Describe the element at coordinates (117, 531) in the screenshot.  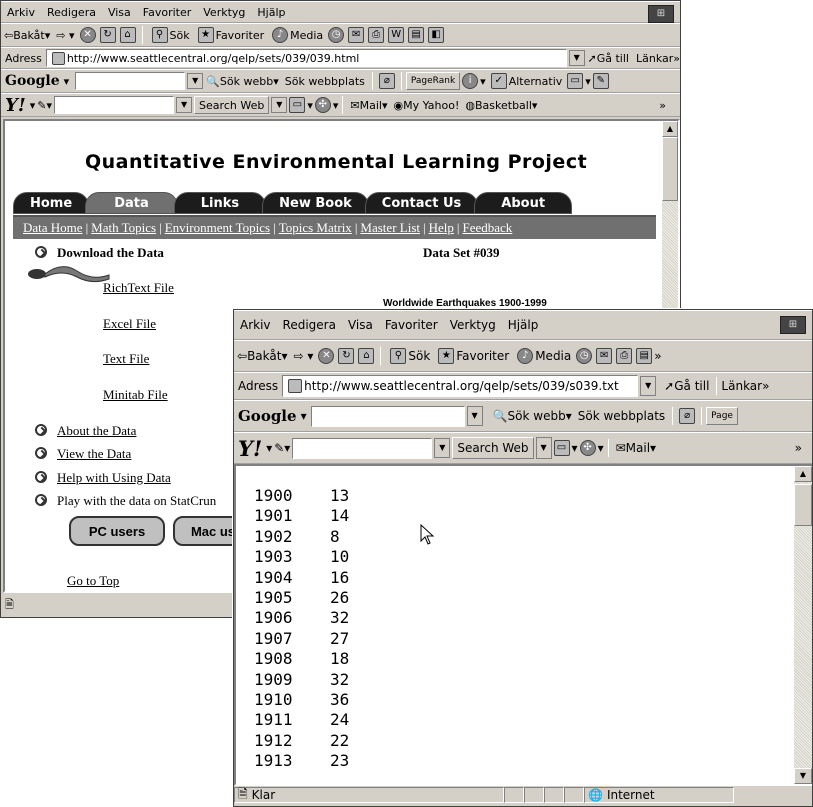
I see `pc-users-button: PC users` at that location.